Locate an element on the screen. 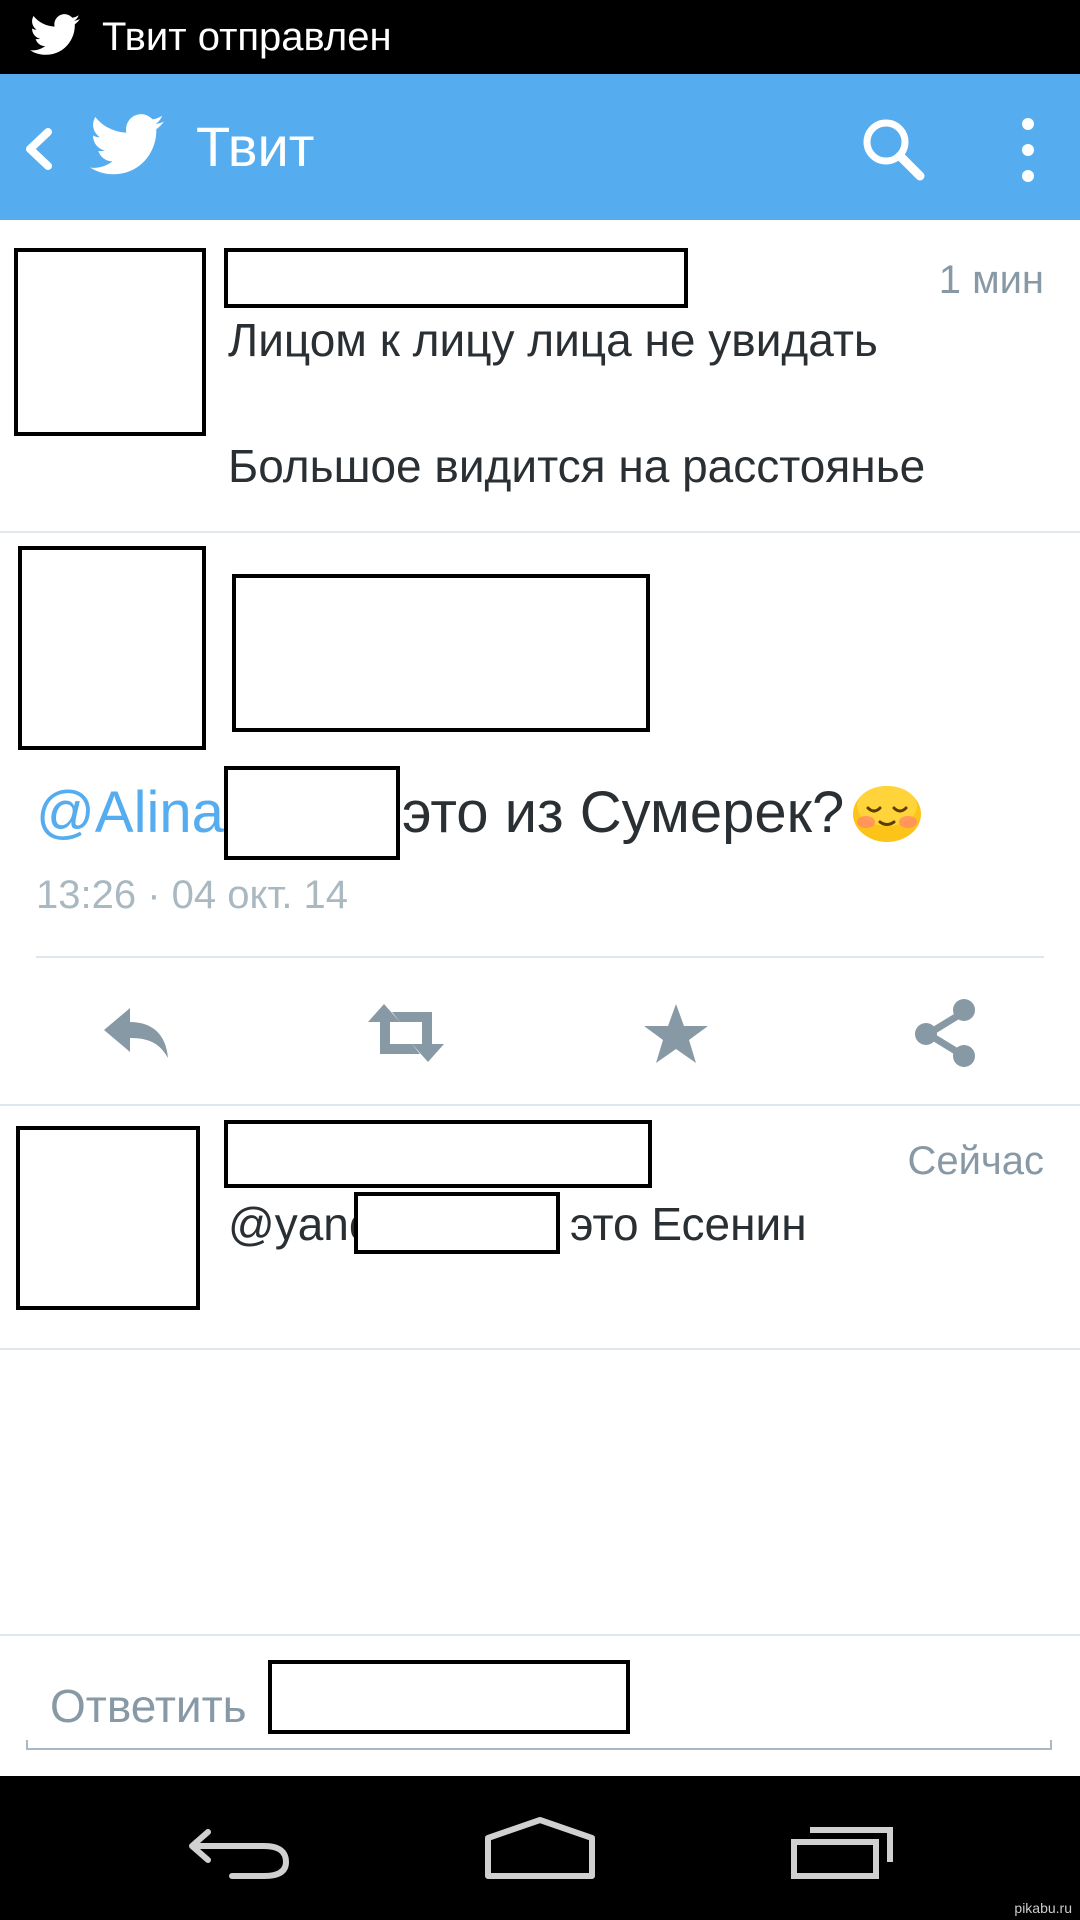 The image size is (1080, 1920). mention-link: @yanc is located at coordinates (300, 1224).